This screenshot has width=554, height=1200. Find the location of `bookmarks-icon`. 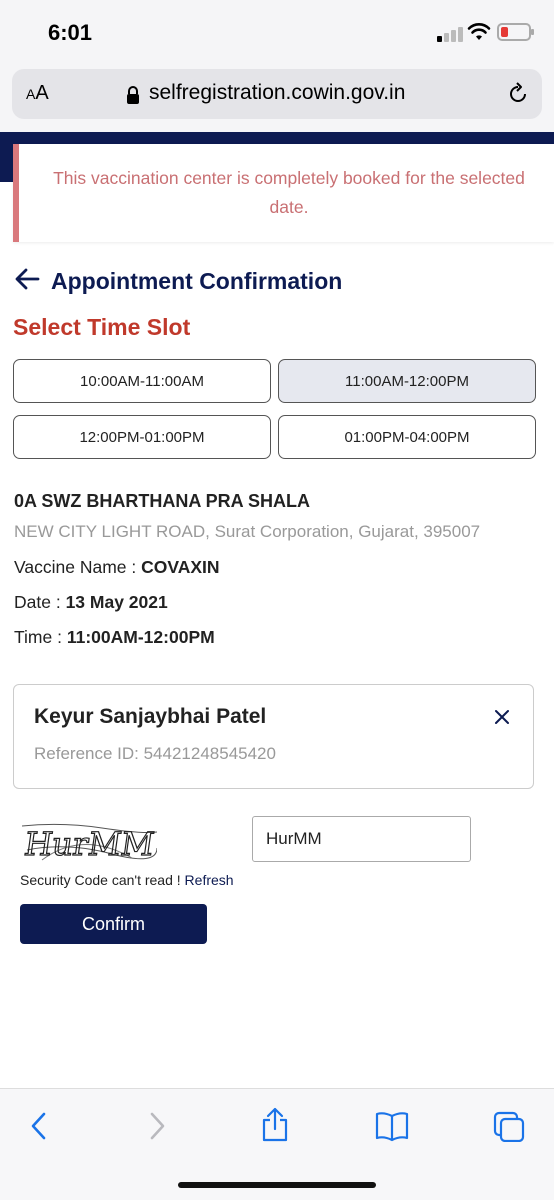

bookmarks-icon is located at coordinates (392, 1126).